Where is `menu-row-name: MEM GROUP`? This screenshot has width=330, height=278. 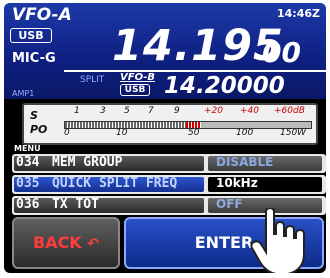
menu-row-name: MEM GROUP is located at coordinates (87, 162).